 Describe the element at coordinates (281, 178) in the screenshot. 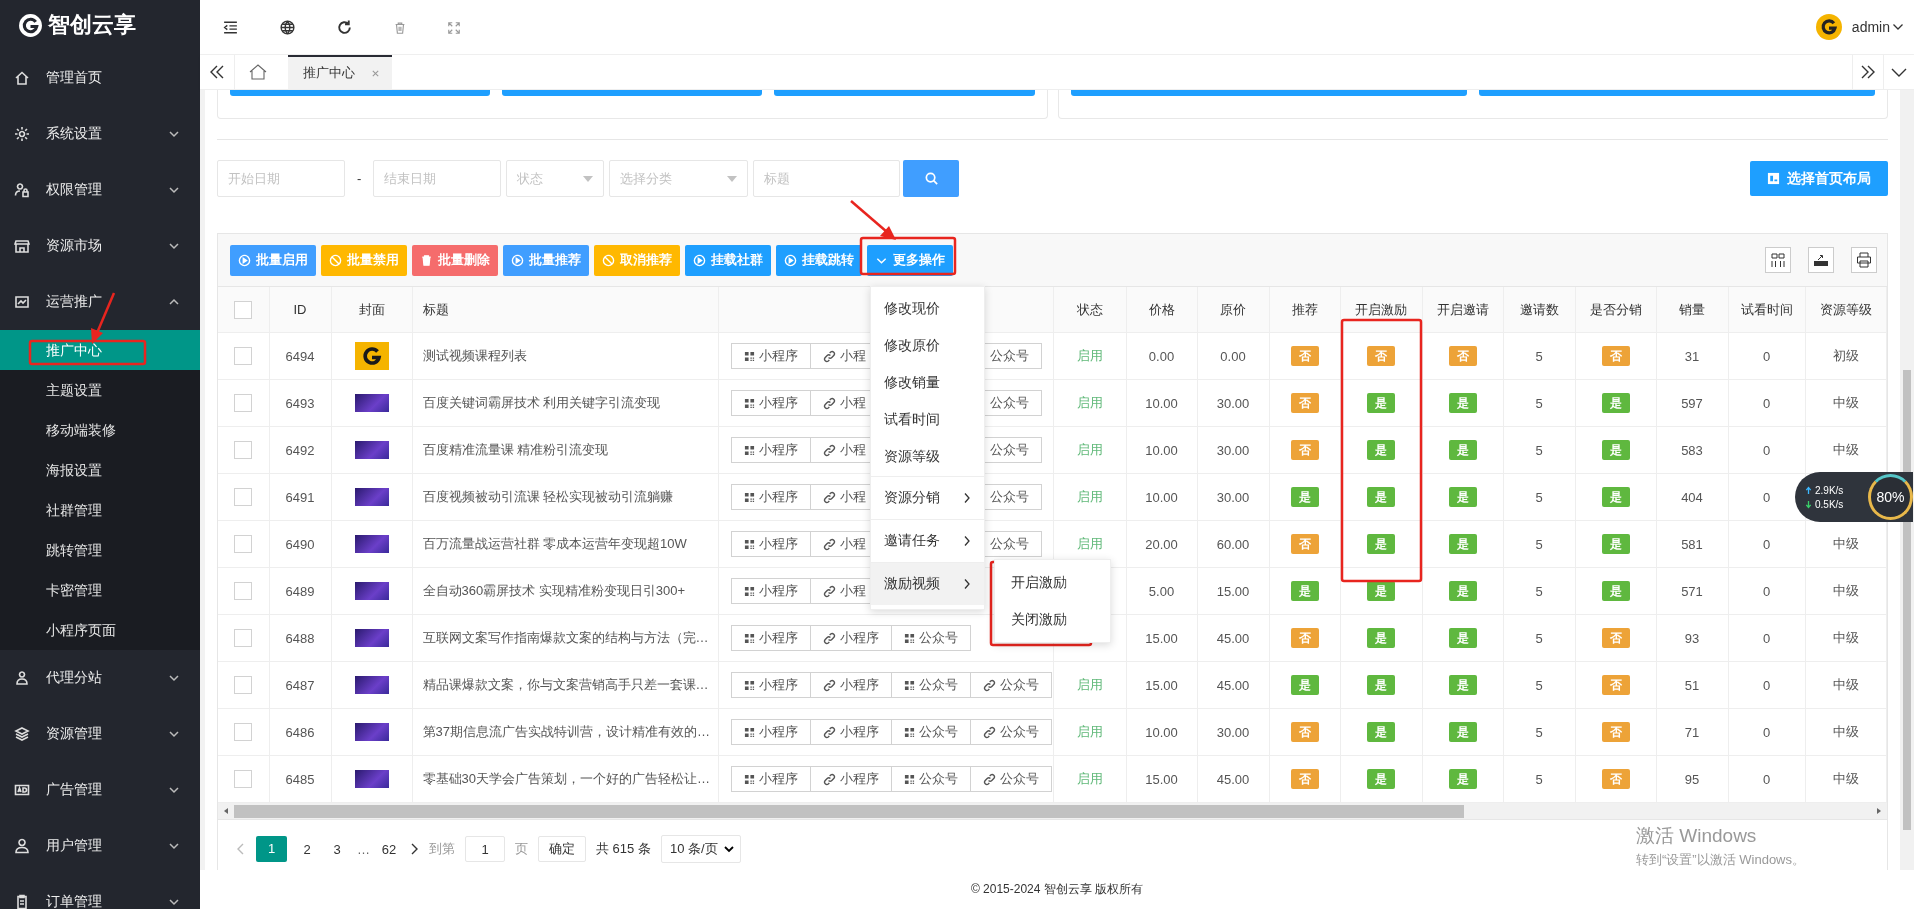

I see `start-date-field: 开始日期` at that location.